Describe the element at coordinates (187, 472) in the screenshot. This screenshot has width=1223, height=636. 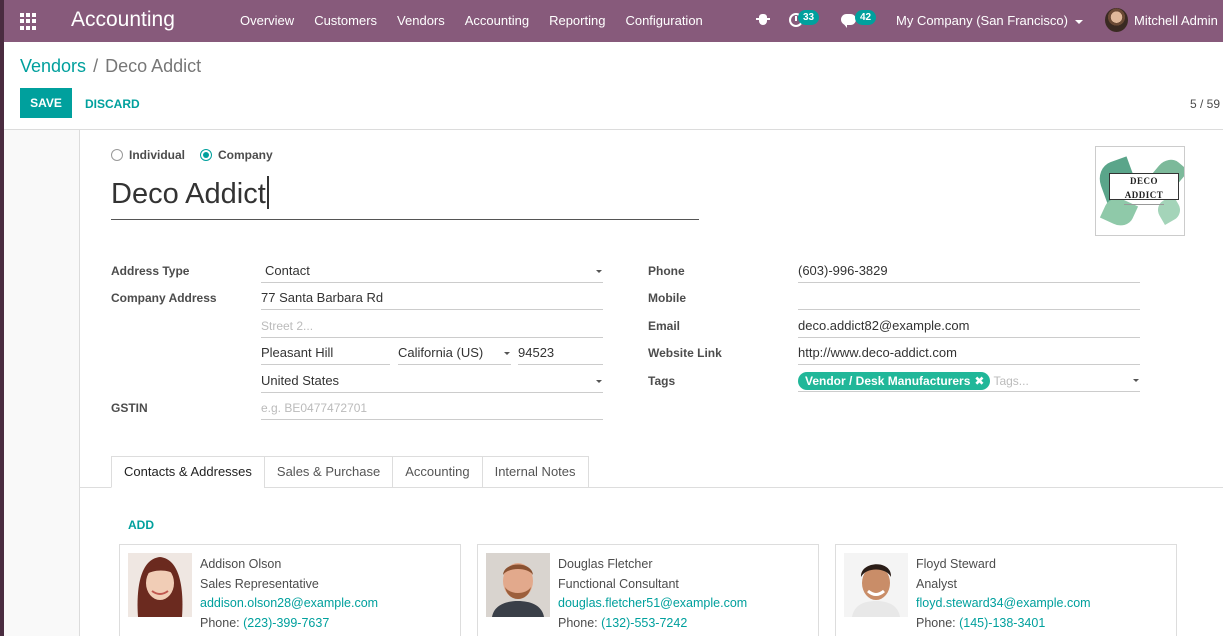
I see `tab-contacts-addresses: Contacts & Addresses` at that location.